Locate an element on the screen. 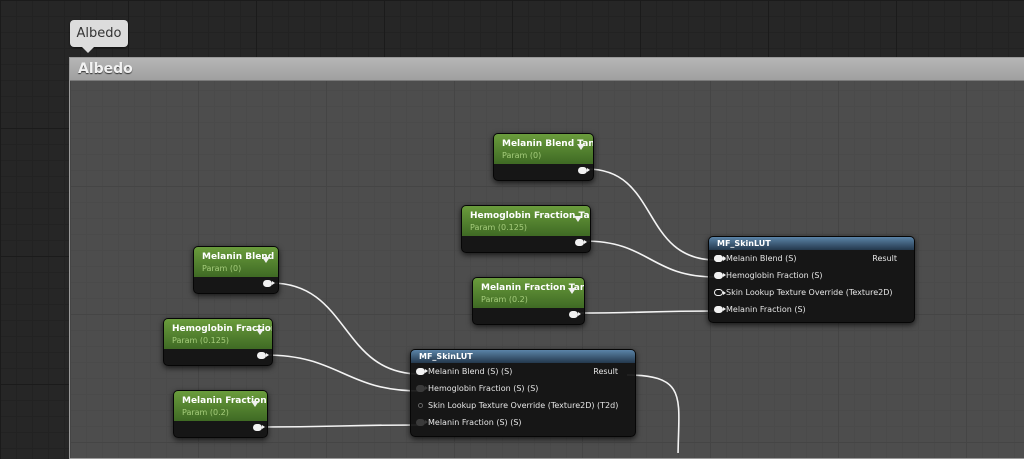 The image size is (1024, 459). input-label: Melanin Fraction (S) is located at coordinates (766, 309).